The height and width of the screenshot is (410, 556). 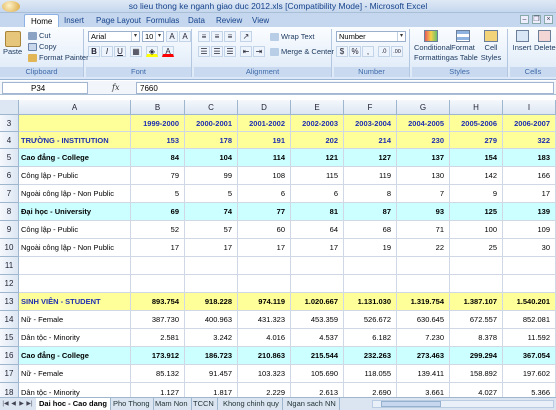 What do you see at coordinates (29, 404) in the screenshot?
I see `last-sheet-icon: ▶|` at bounding box center [29, 404].